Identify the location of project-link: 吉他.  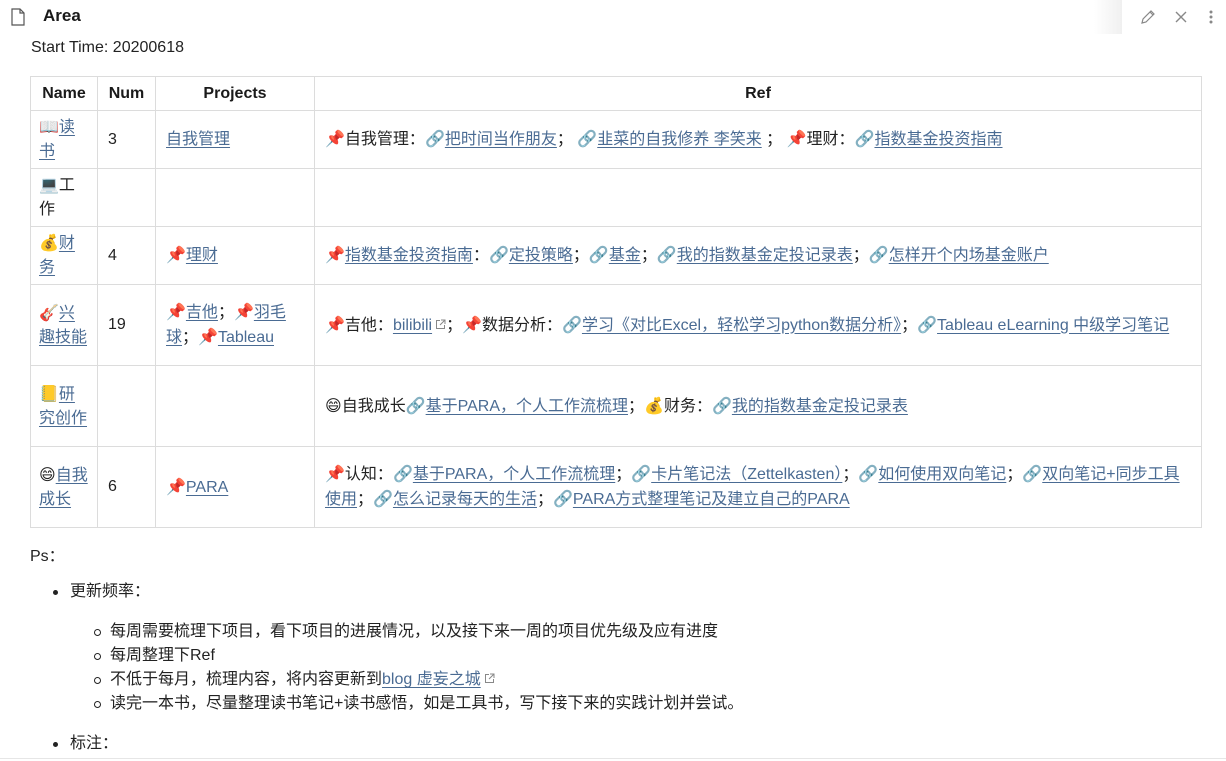
(202, 312).